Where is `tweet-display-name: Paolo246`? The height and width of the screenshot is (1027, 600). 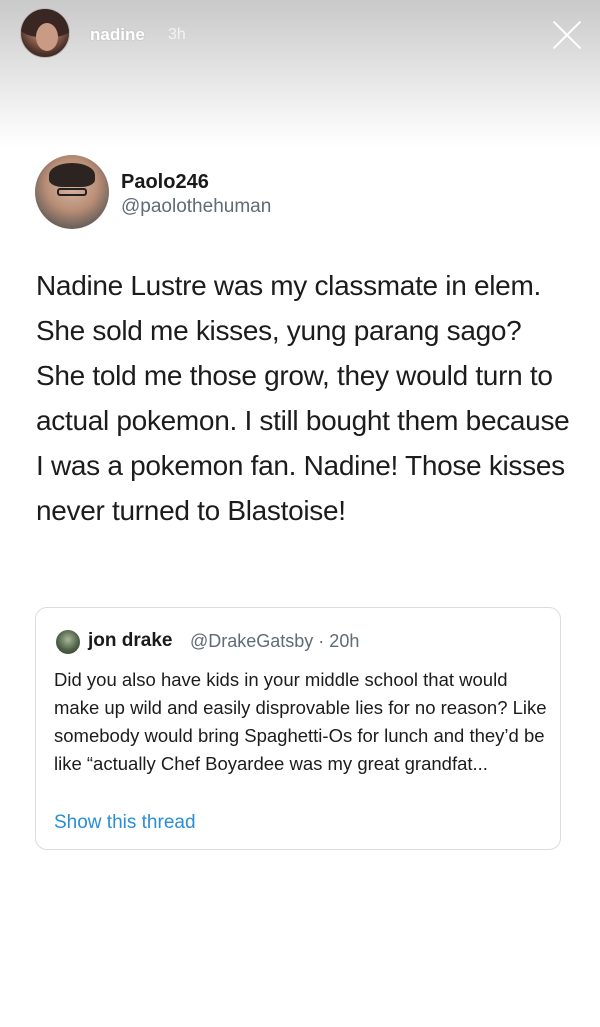 tweet-display-name: Paolo246 is located at coordinates (165, 182).